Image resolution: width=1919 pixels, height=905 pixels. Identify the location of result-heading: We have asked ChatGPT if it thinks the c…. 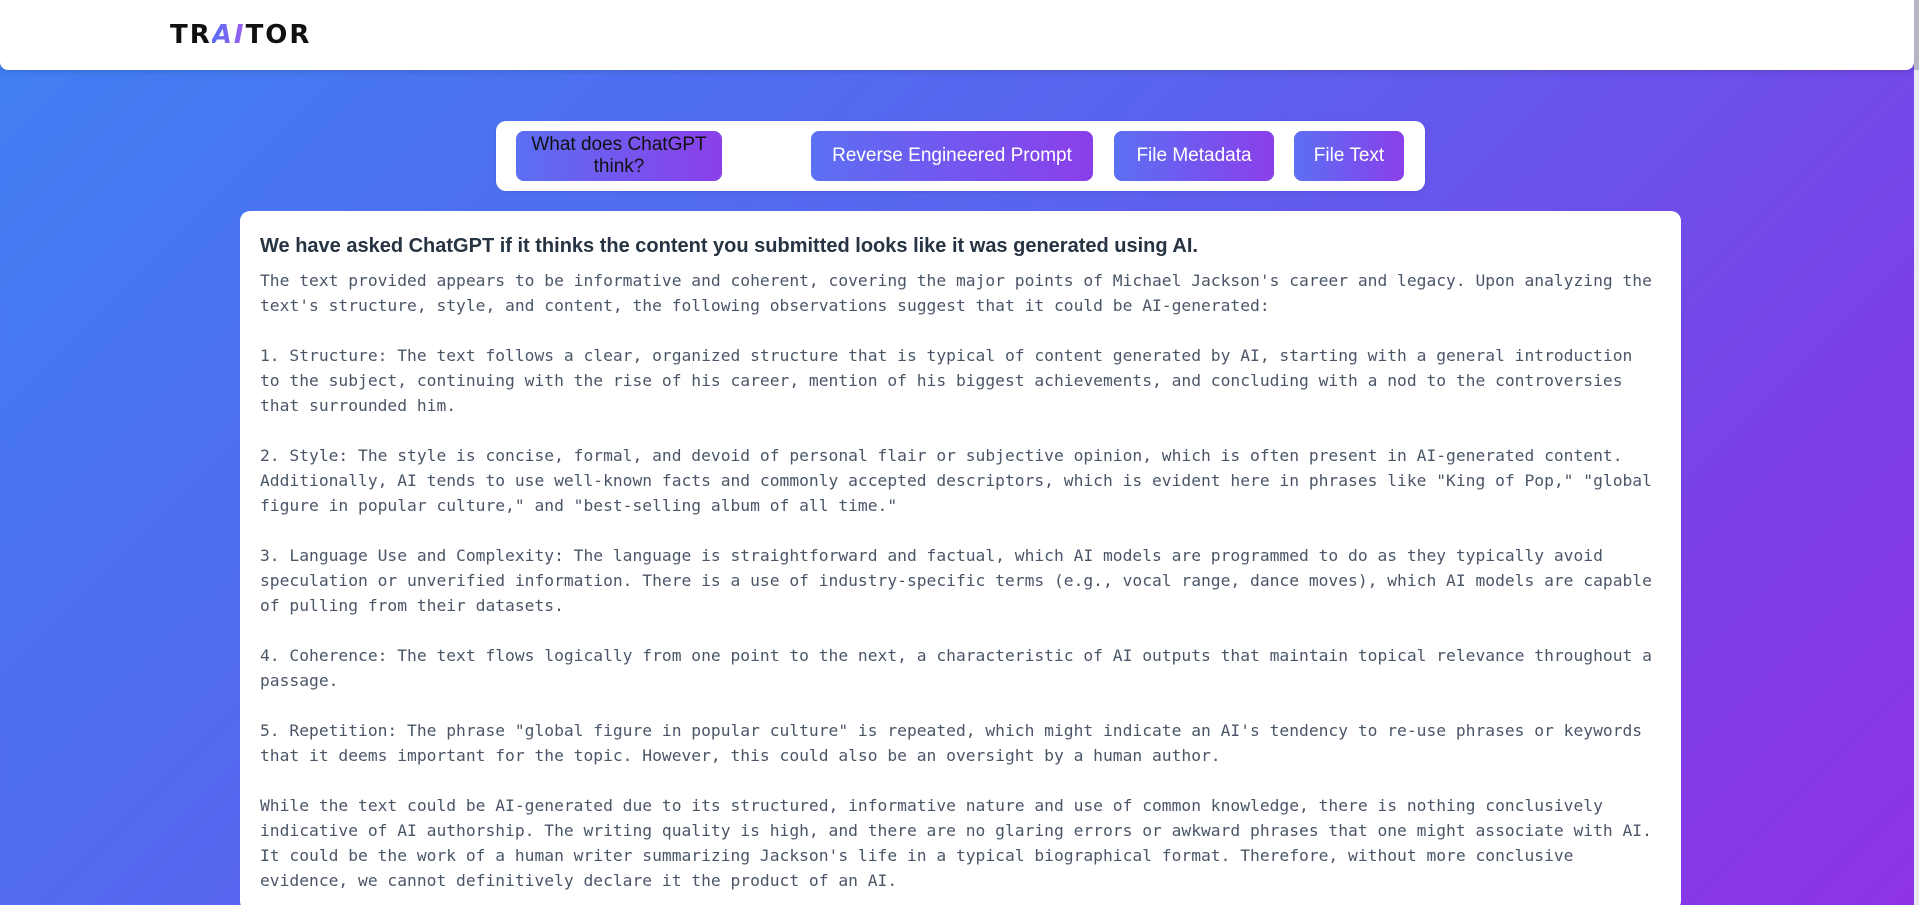
(729, 246).